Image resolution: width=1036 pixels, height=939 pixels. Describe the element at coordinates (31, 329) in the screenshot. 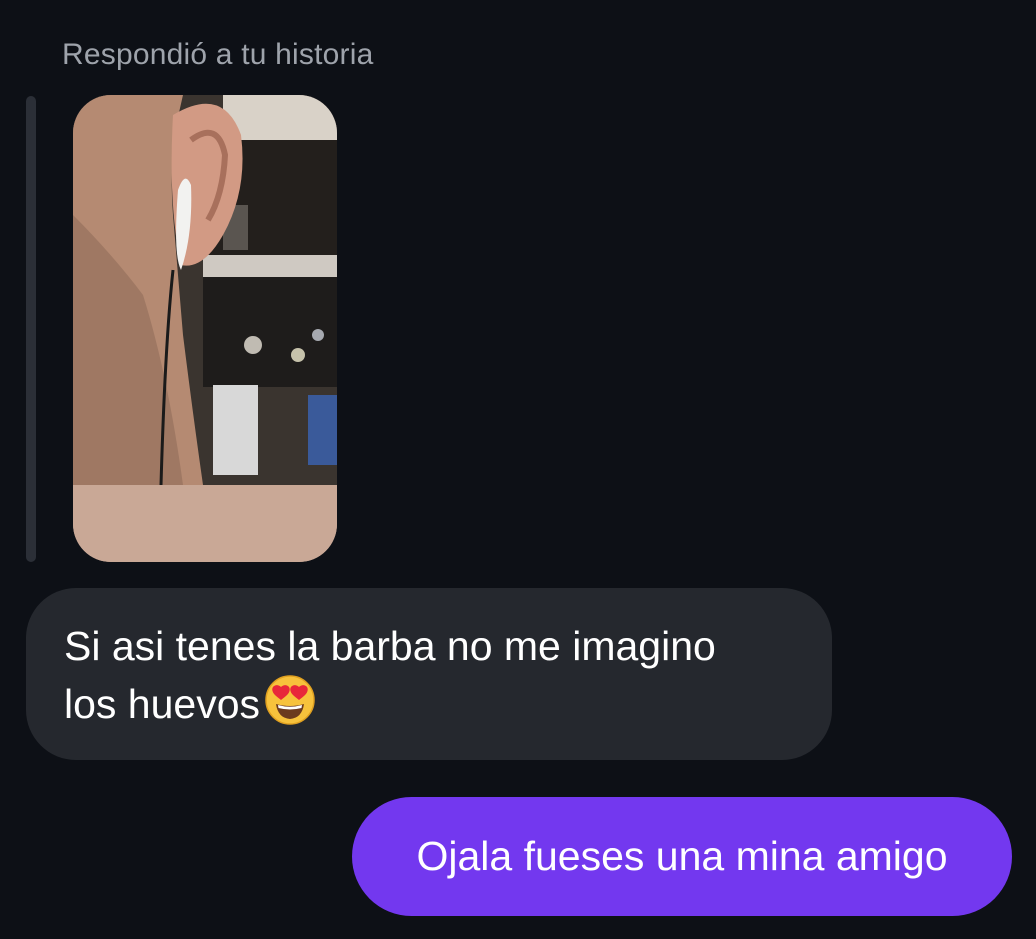

I see `reply-indicator-bar` at that location.